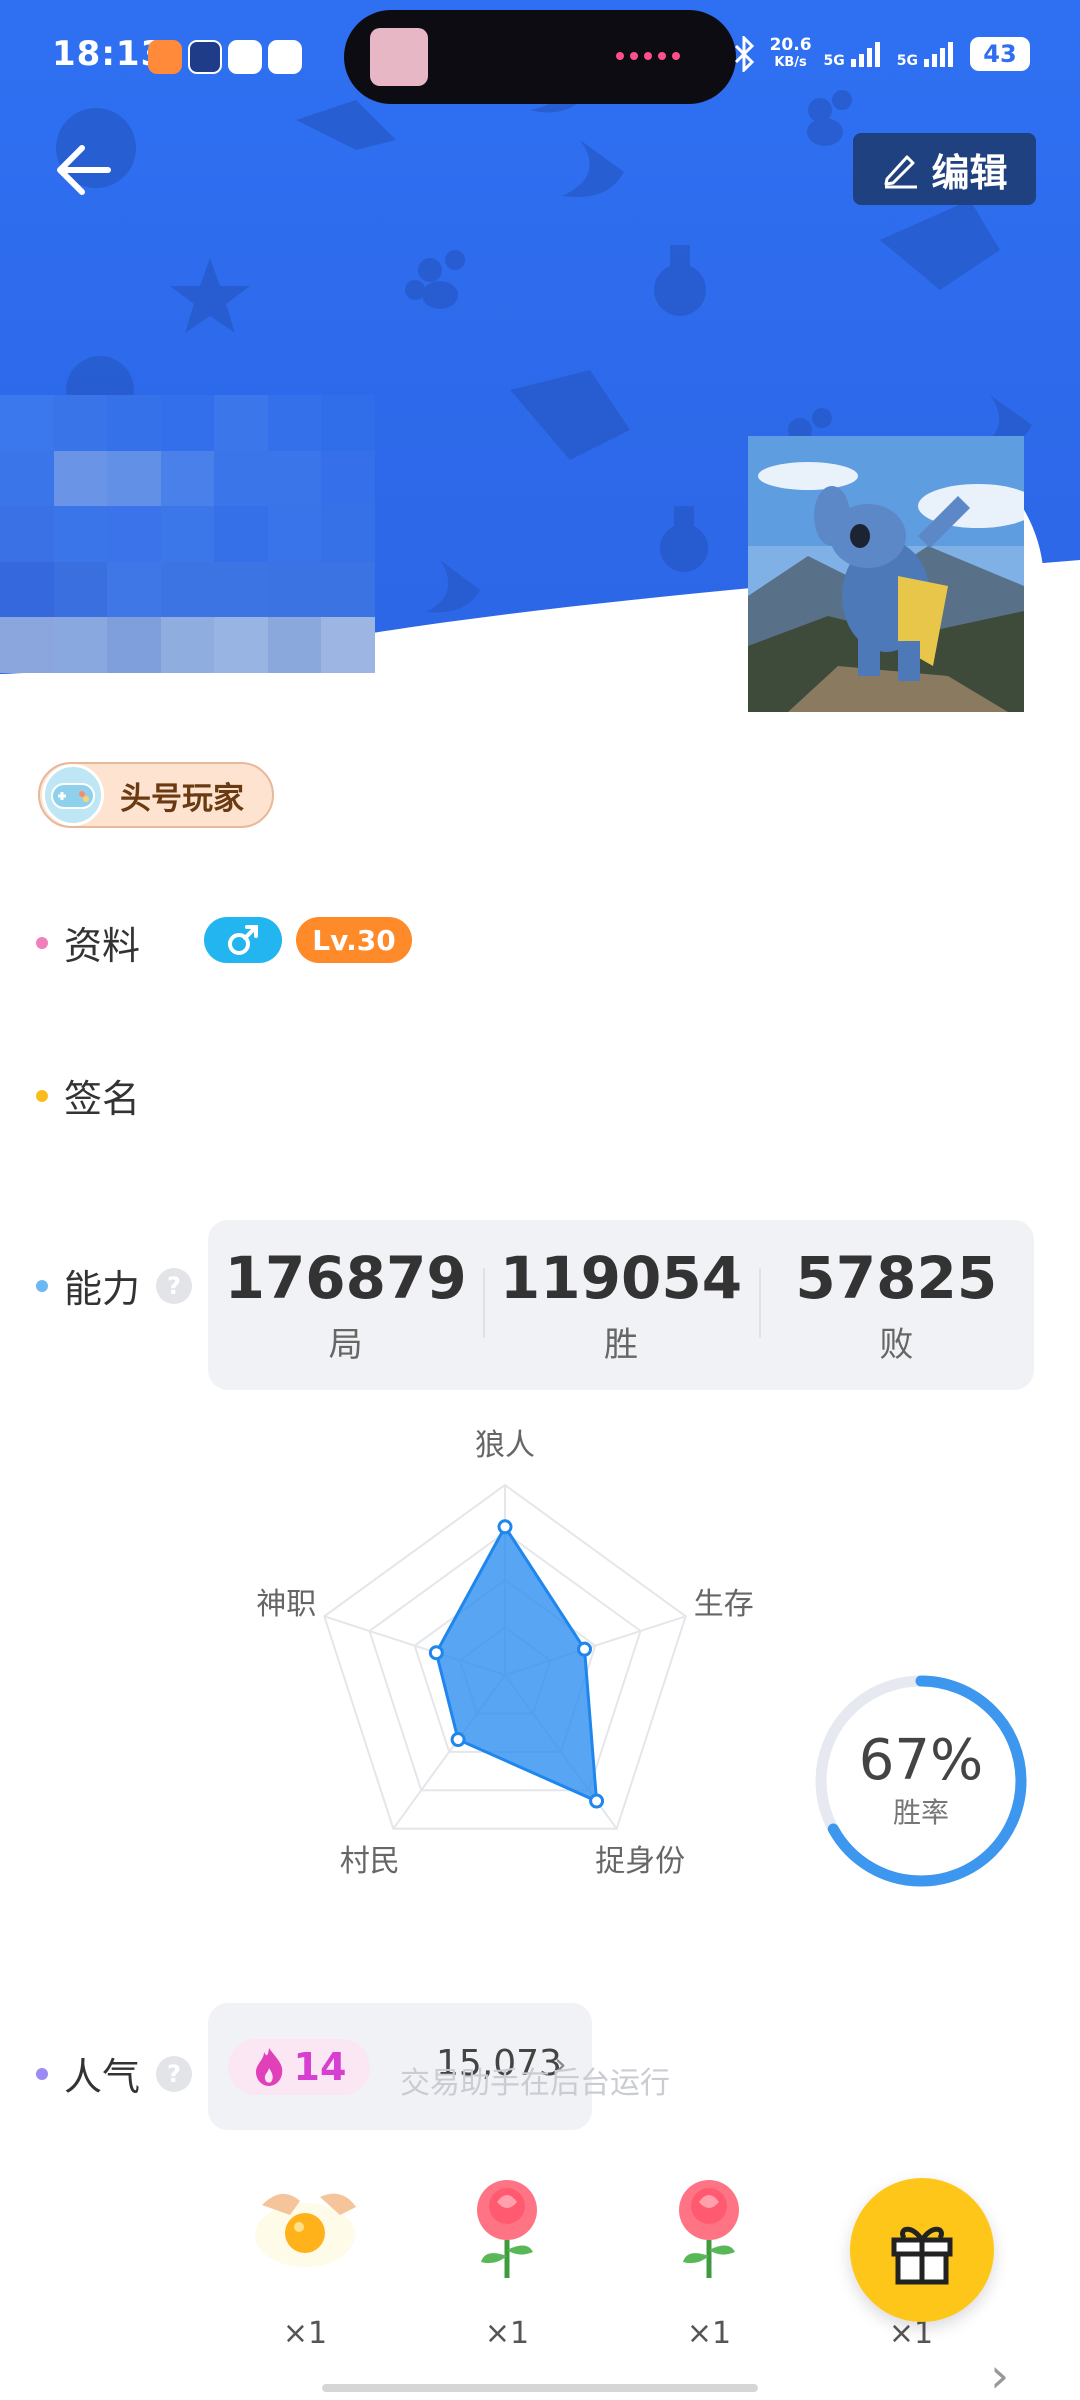  I want to click on vpn-icon, so click(205, 57).